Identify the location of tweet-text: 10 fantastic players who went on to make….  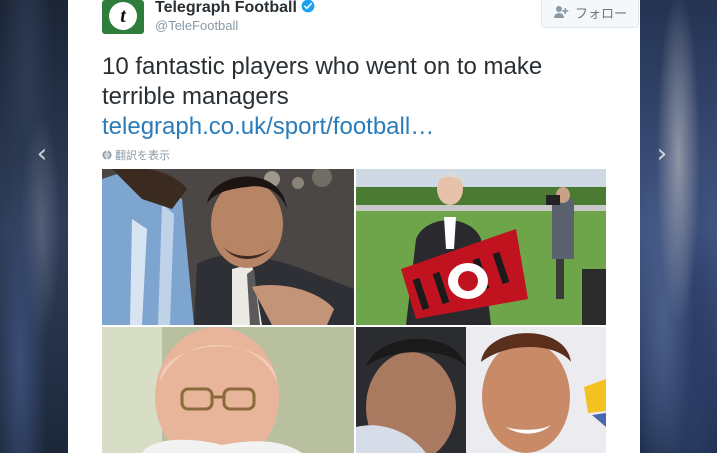
(357, 97).